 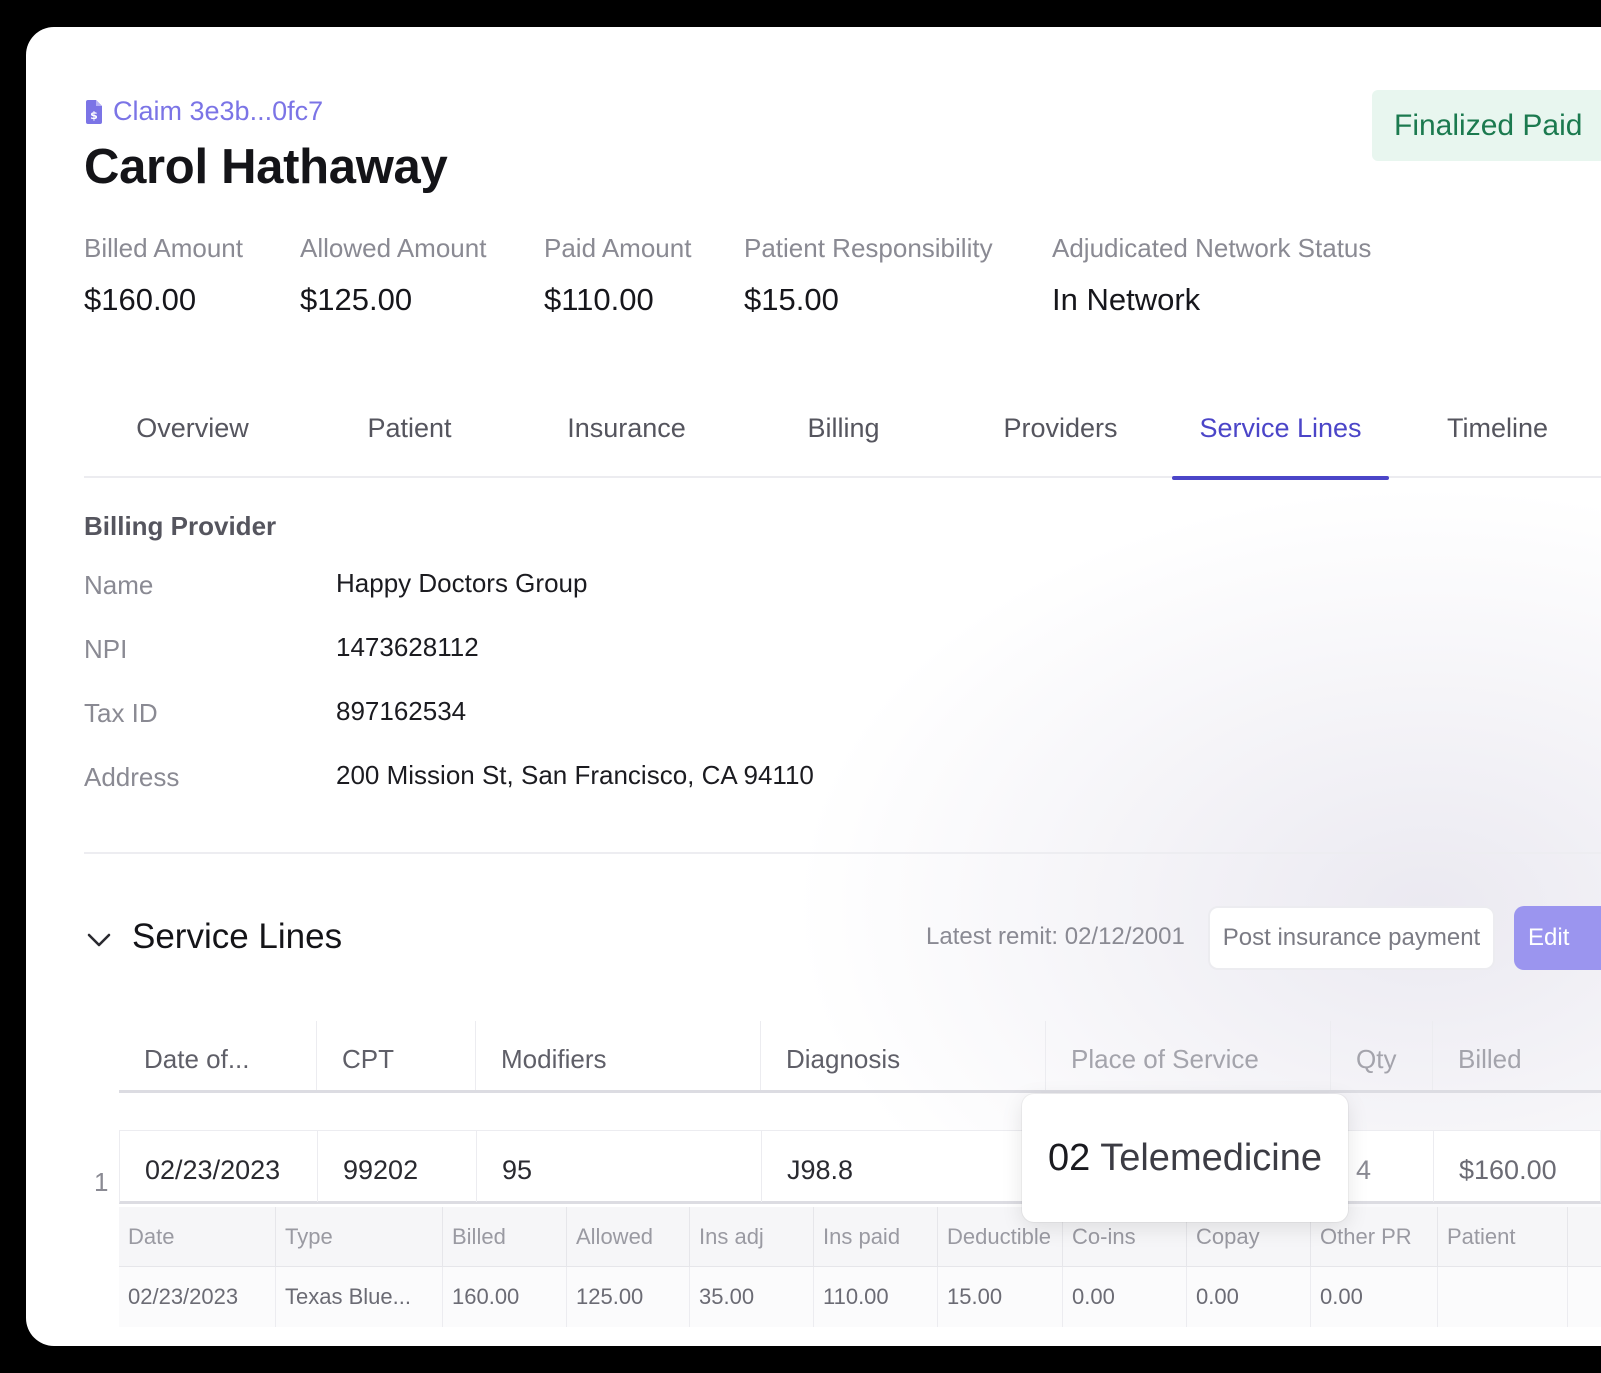 I want to click on tab-patient: Patient, so click(x=409, y=442).